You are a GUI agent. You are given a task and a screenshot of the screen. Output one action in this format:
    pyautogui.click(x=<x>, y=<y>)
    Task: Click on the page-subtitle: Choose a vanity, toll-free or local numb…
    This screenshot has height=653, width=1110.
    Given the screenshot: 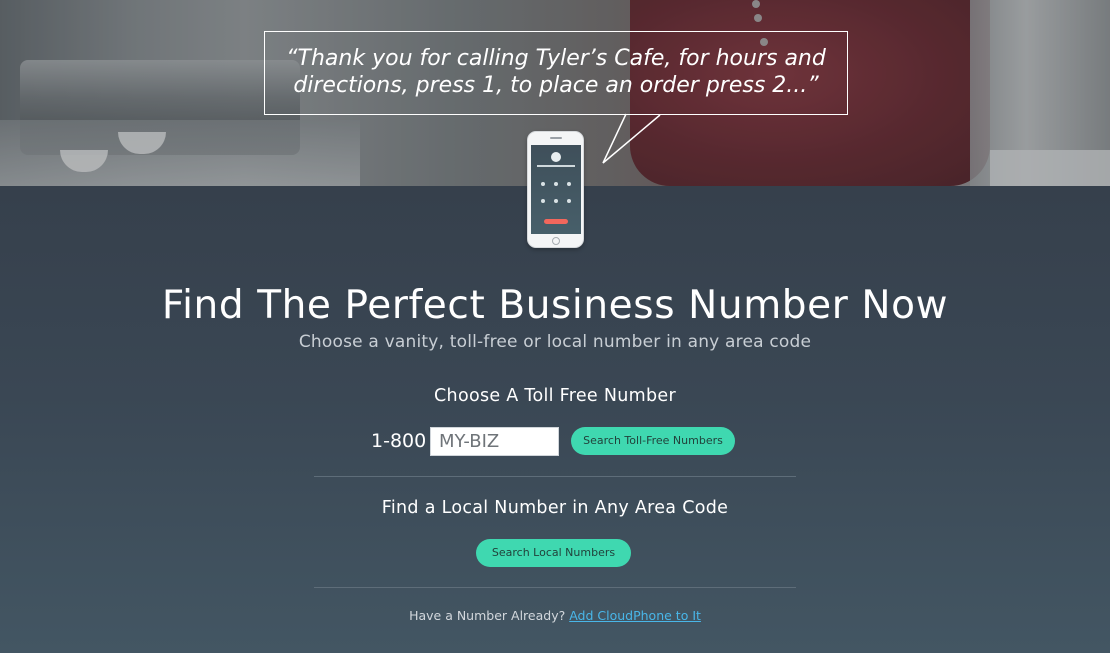 What is the action you would take?
    pyautogui.click(x=555, y=342)
    